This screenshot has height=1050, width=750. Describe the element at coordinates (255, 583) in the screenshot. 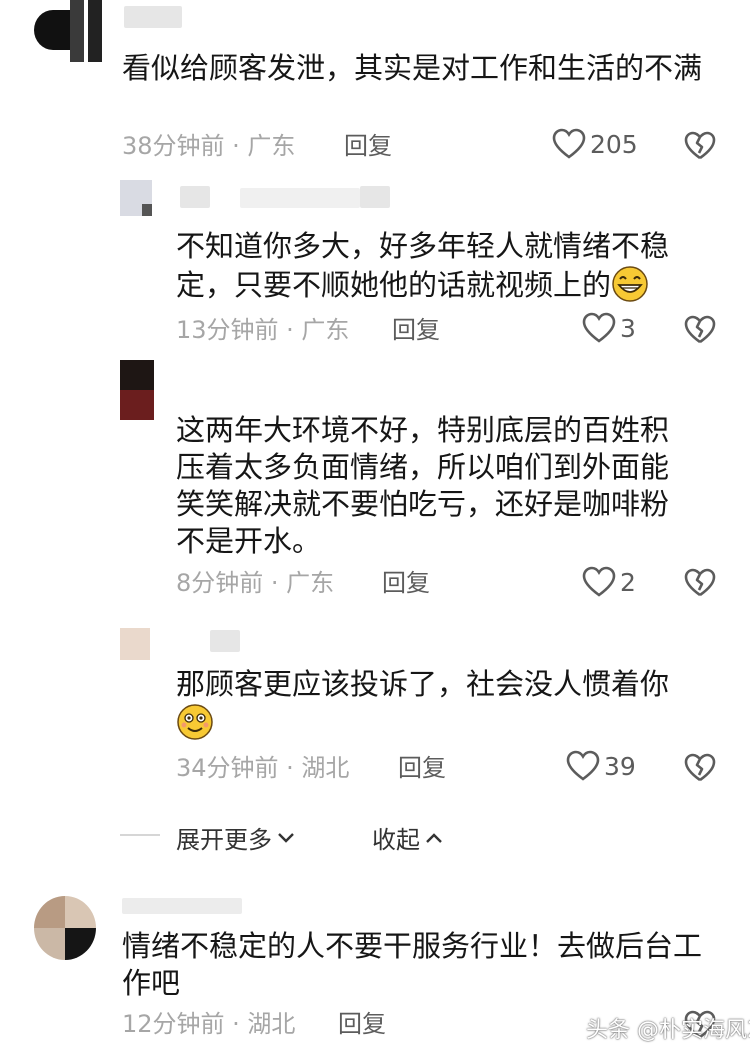

I see `comment-meta: 8分钟前 · 广东` at that location.